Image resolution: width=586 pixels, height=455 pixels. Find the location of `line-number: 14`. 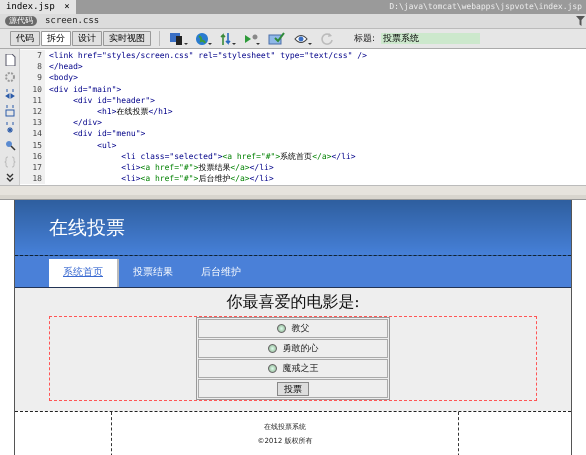

line-number: 14 is located at coordinates (32, 134).